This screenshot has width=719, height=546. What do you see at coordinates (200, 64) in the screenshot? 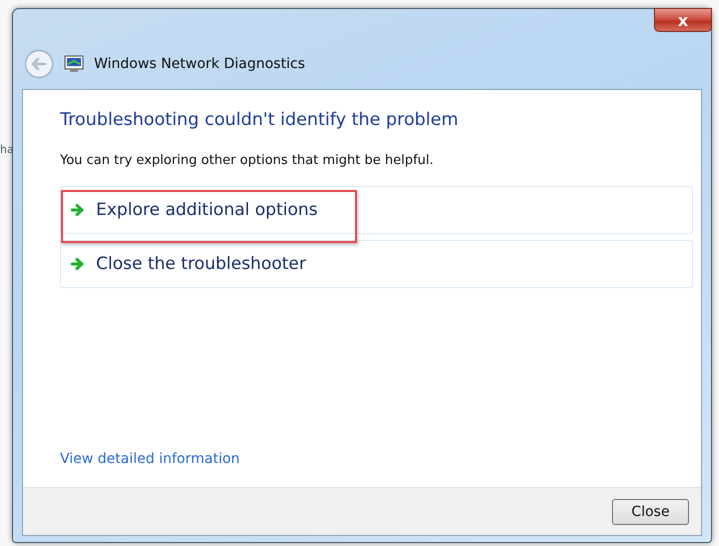
I see `window-title: Windows Network Diagnostics` at bounding box center [200, 64].